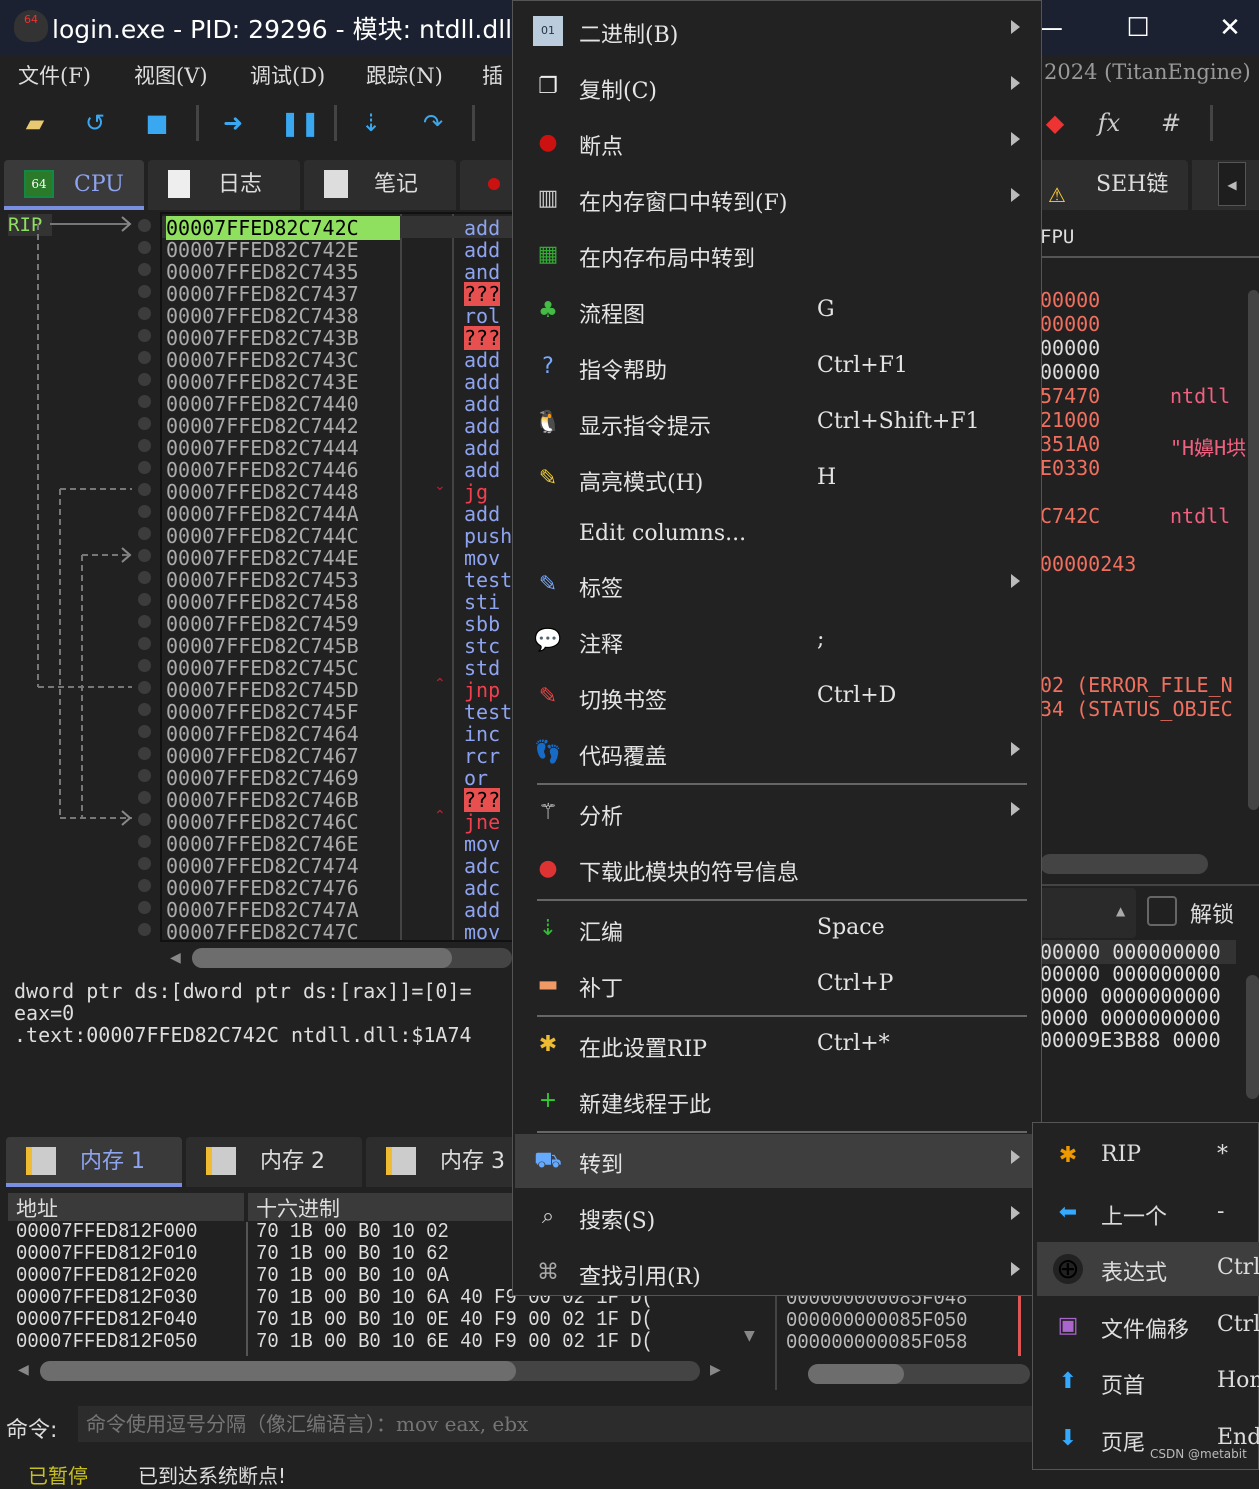  What do you see at coordinates (777, 929) in the screenshot?
I see `context-menu-item: ⇣ 汇编 Space` at bounding box center [777, 929].